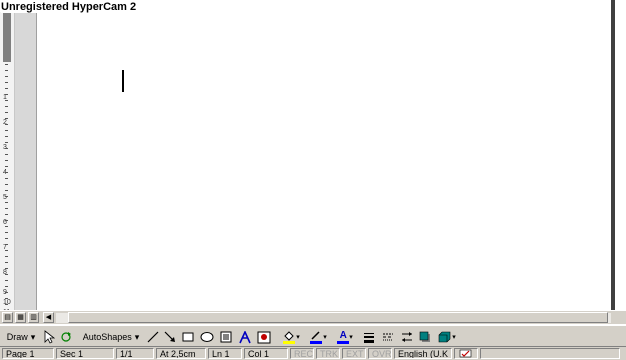 The width and height of the screenshot is (626, 360). I want to click on autoshapes-label: AutoShapes, so click(107, 337).